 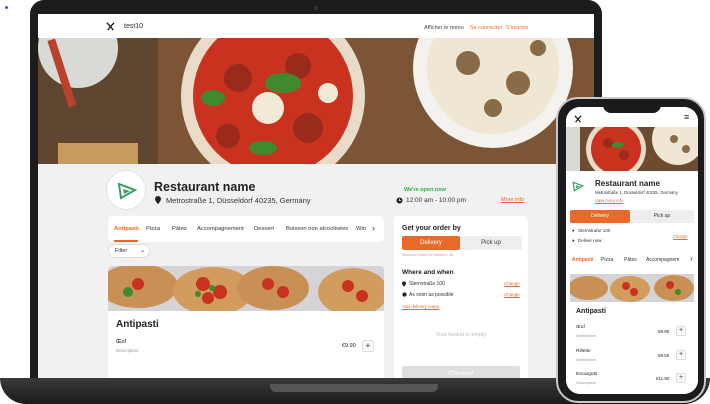 What do you see at coordinates (153, 229) in the screenshot?
I see `tab-pizza: Pizza` at bounding box center [153, 229].